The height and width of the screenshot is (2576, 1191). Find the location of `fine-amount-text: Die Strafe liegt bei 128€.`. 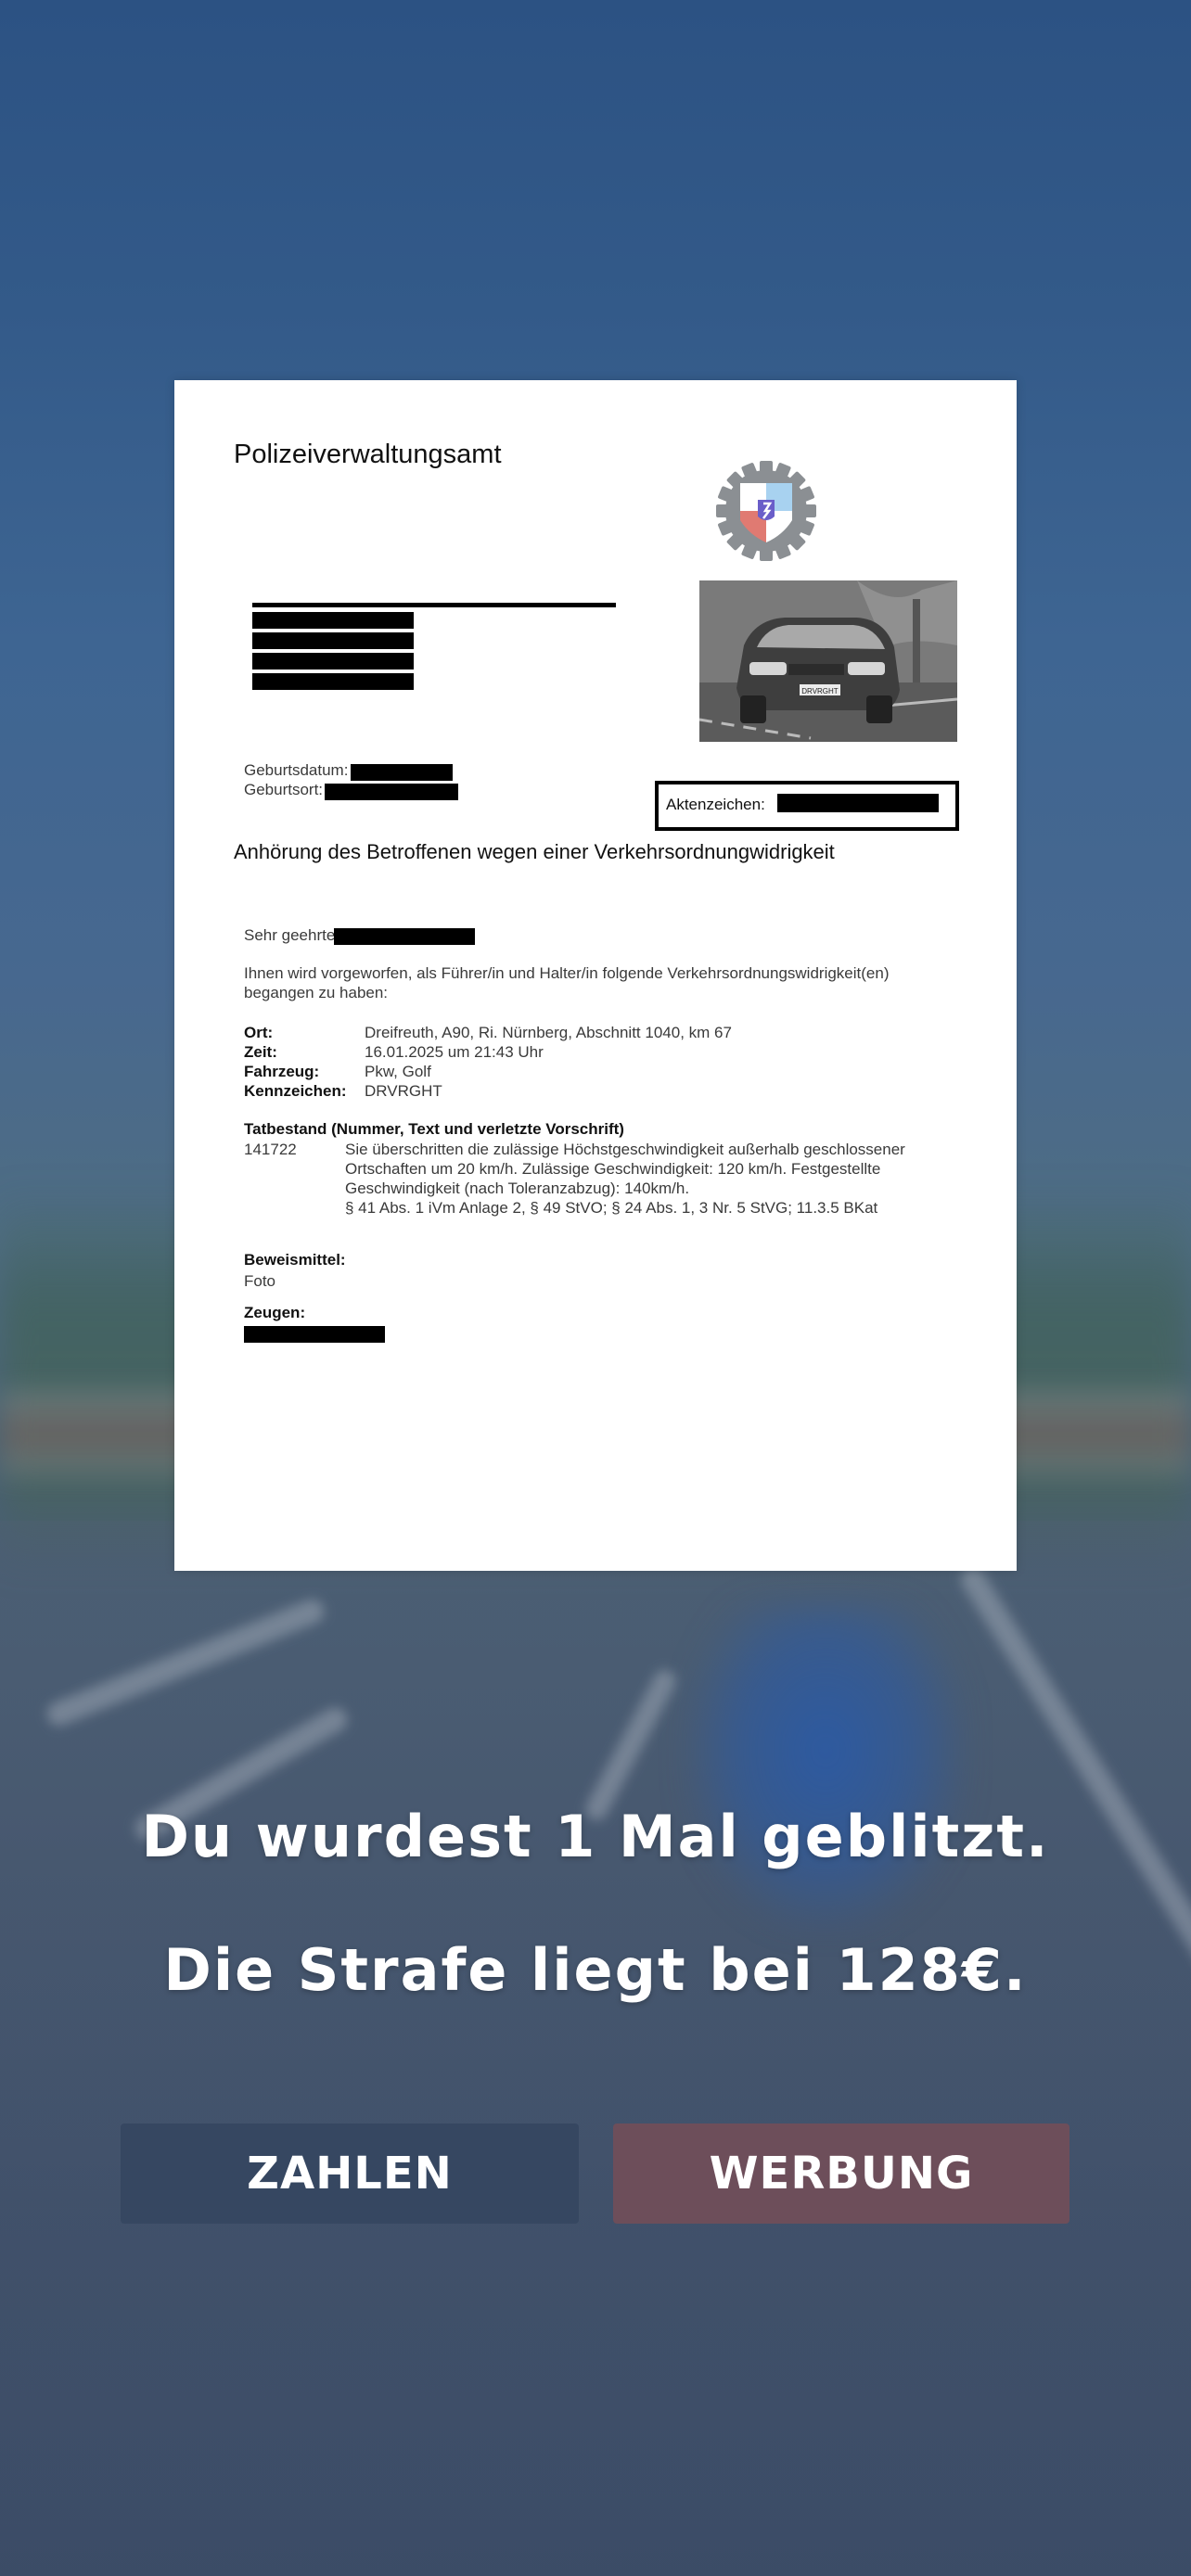

fine-amount-text: Die Strafe liegt bei 128€. is located at coordinates (595, 1970).